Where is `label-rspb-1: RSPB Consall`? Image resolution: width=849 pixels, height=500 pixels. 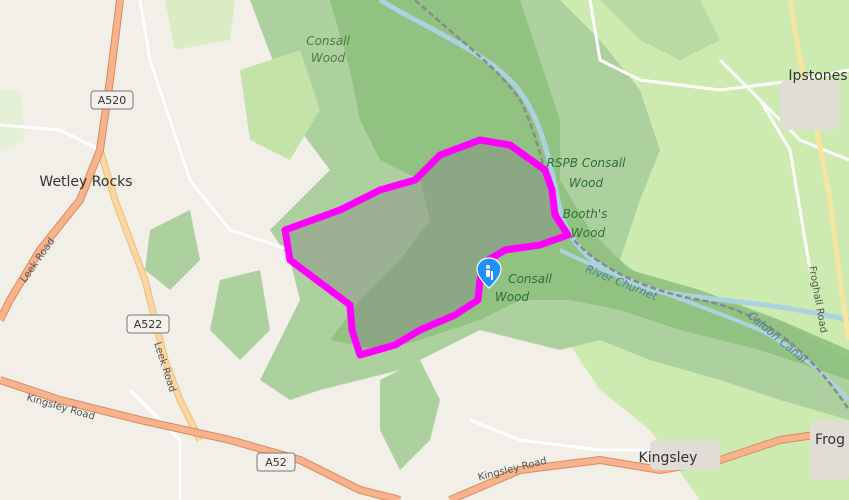 label-rspb-1: RSPB Consall is located at coordinates (587, 163).